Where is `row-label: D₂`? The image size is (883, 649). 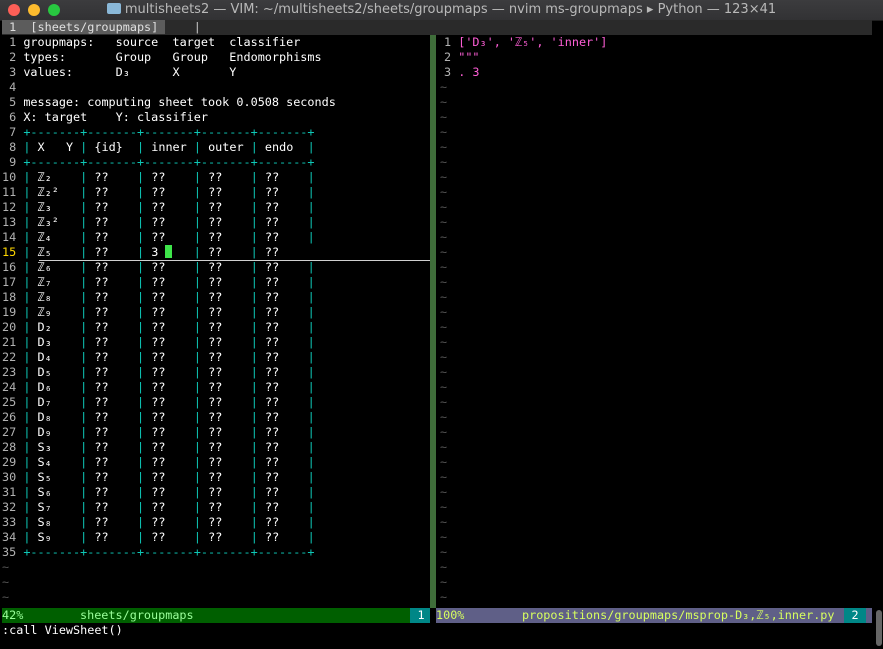
row-label: D₂ is located at coordinates (45, 327).